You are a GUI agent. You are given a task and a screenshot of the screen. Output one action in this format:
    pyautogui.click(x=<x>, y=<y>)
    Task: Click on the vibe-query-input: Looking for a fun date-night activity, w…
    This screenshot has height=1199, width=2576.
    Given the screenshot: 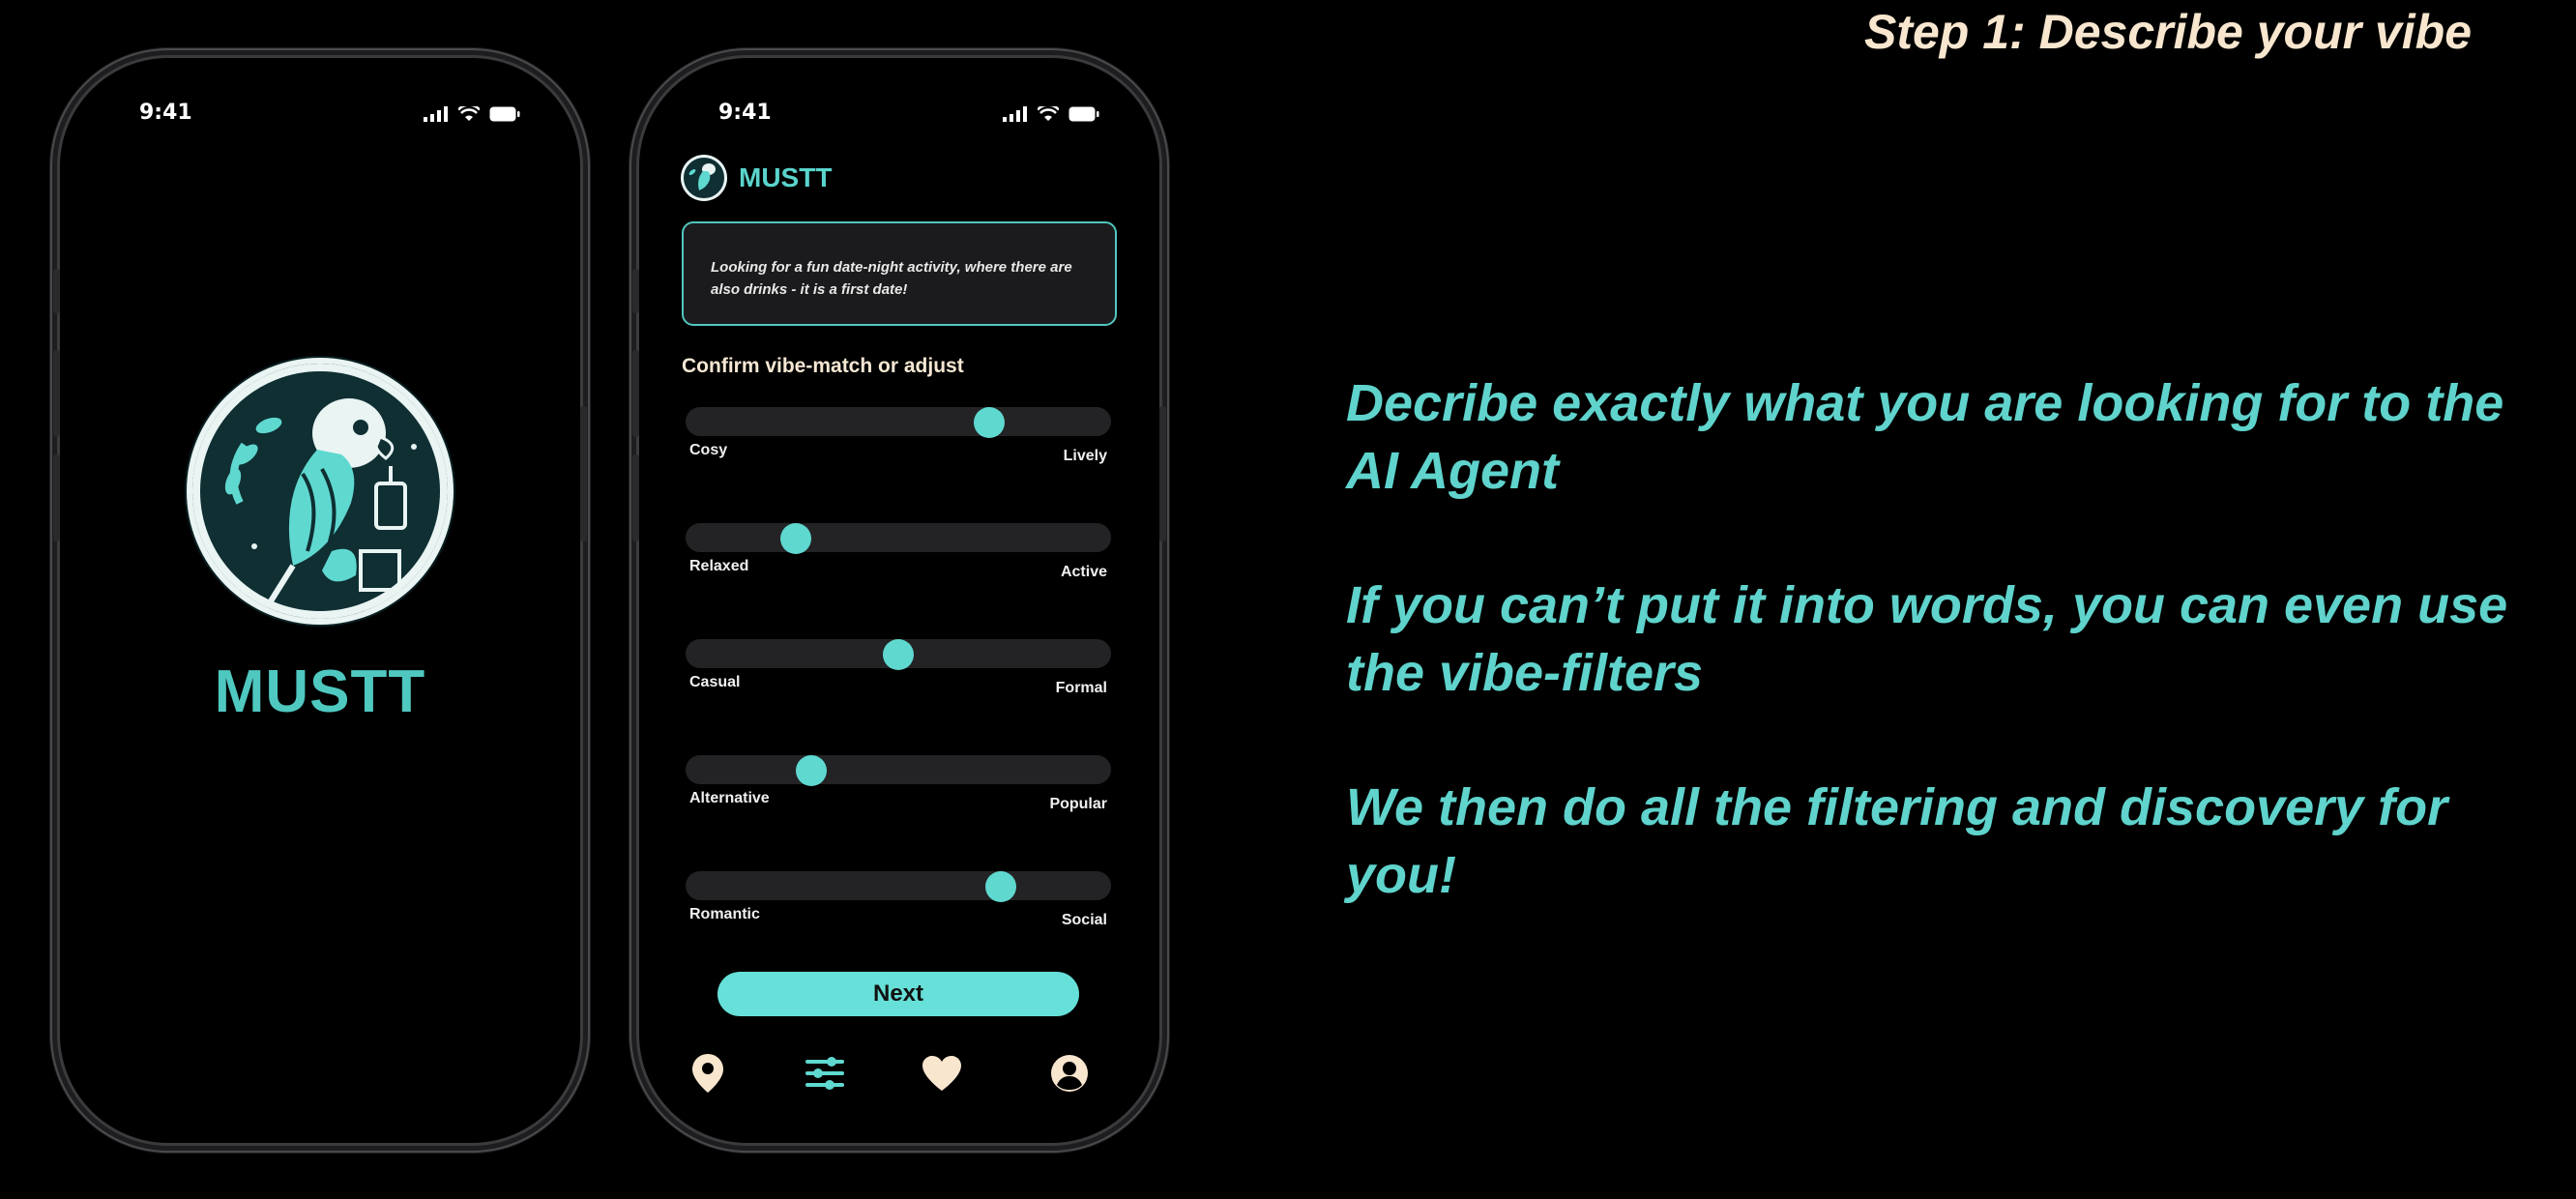 What is the action you would take?
    pyautogui.click(x=899, y=274)
    